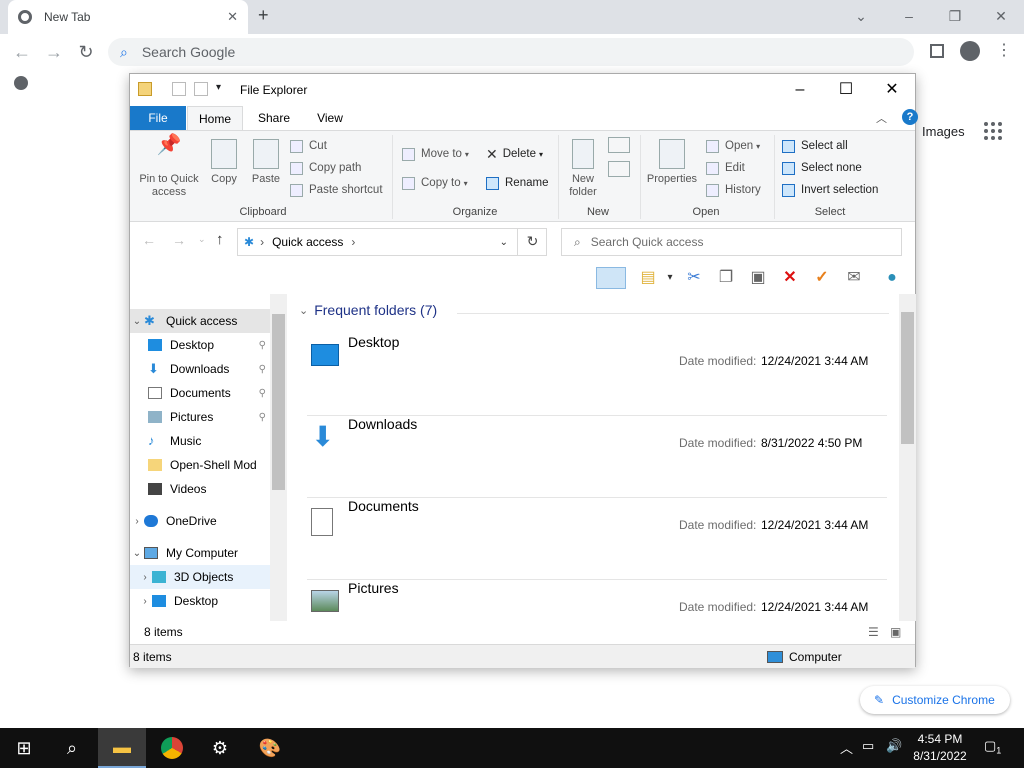 The width and height of the screenshot is (1024, 768). I want to click on refresh-icon: ↻, so click(532, 242).